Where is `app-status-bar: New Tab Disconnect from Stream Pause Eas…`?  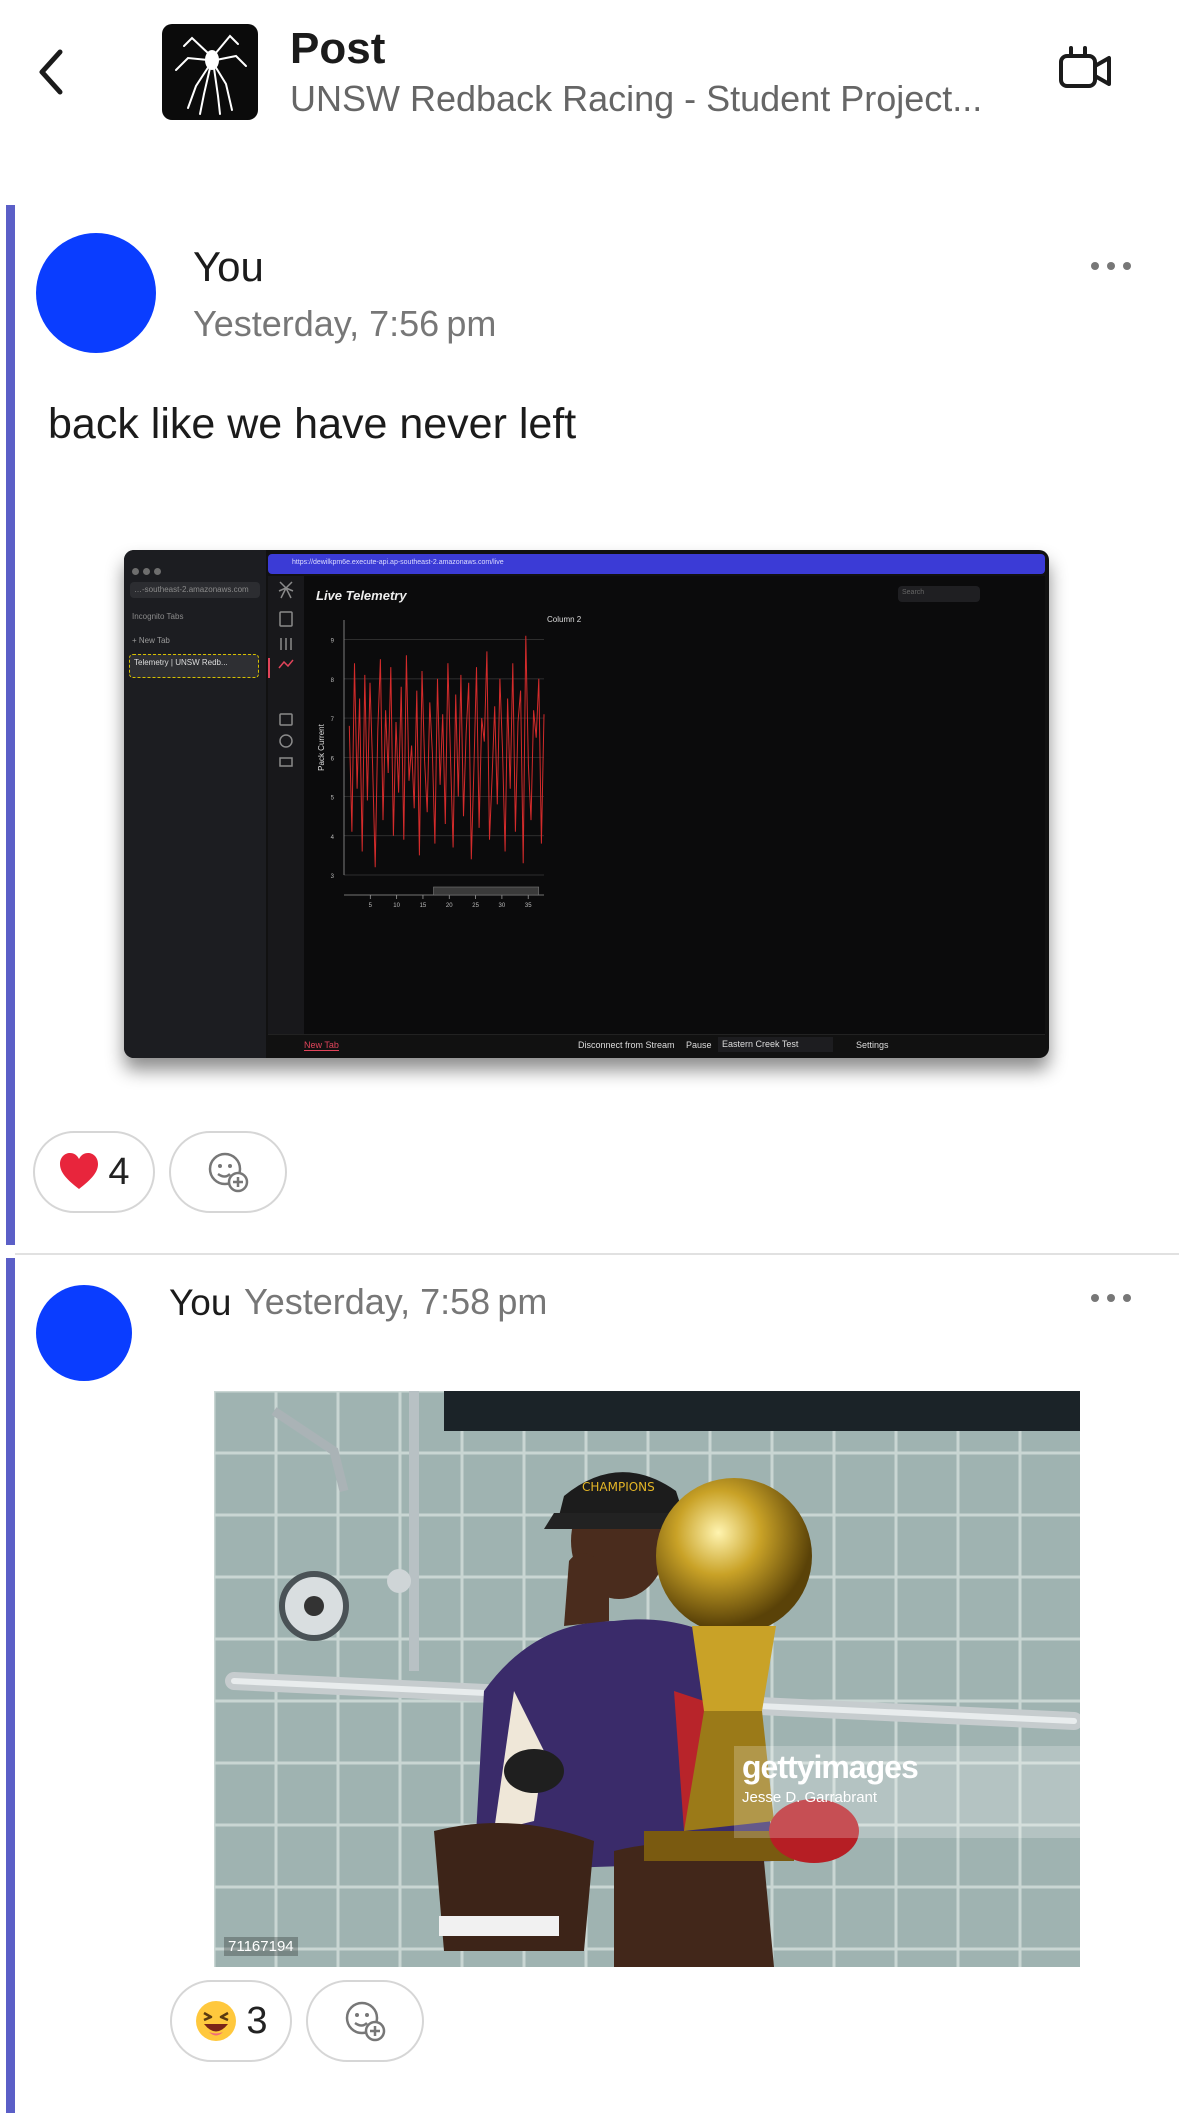
app-status-bar: New Tab Disconnect from Stream Pause Eas… is located at coordinates (656, 1044).